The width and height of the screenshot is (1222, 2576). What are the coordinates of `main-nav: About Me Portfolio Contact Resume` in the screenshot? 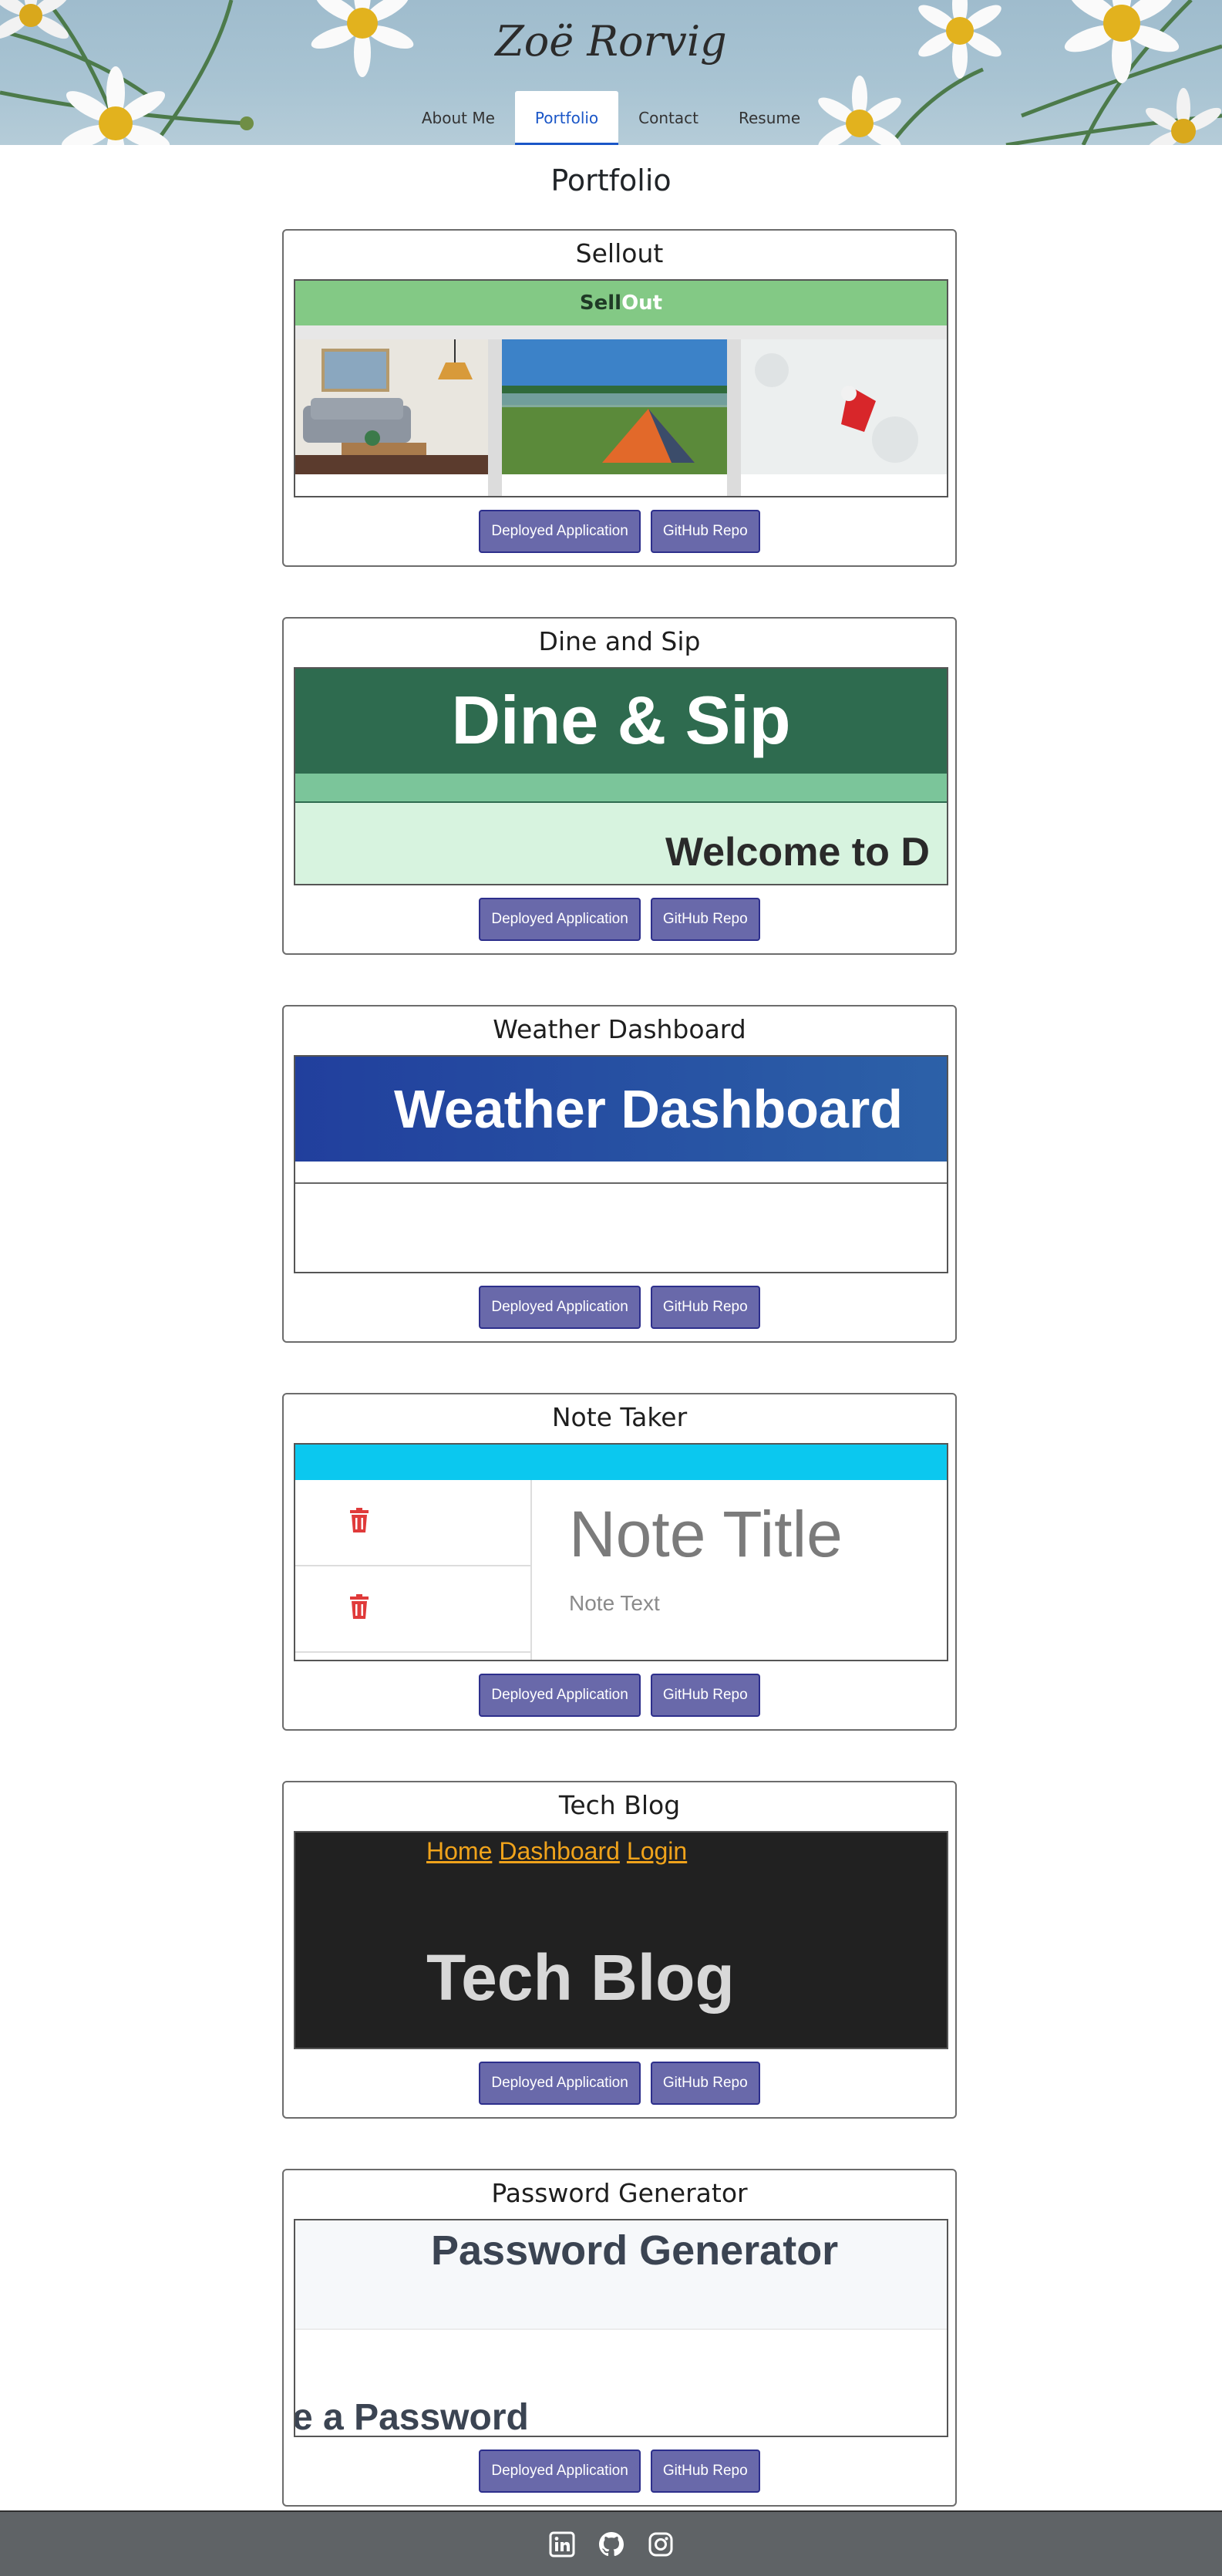 It's located at (611, 118).